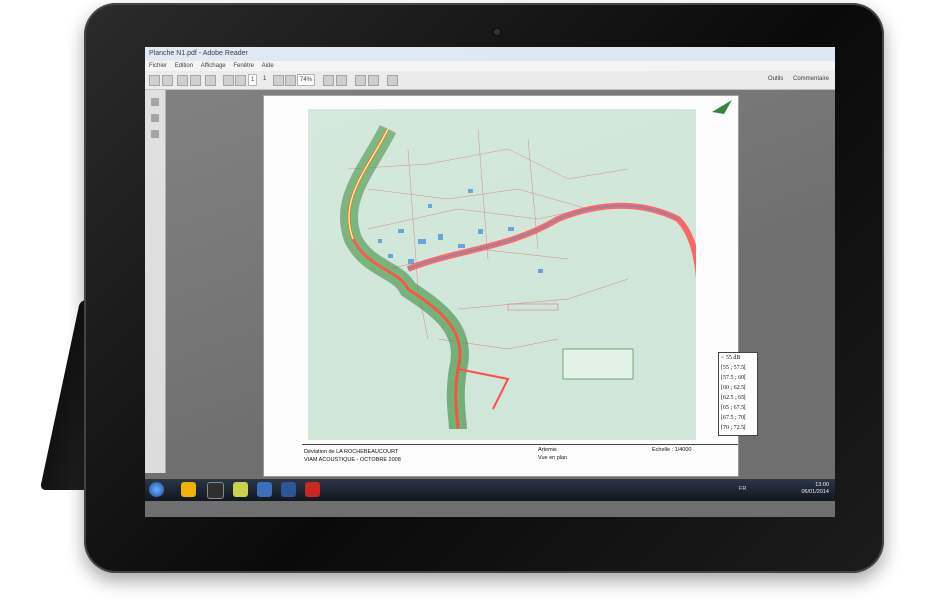  I want to click on page-number-input: 1, so click(253, 80).